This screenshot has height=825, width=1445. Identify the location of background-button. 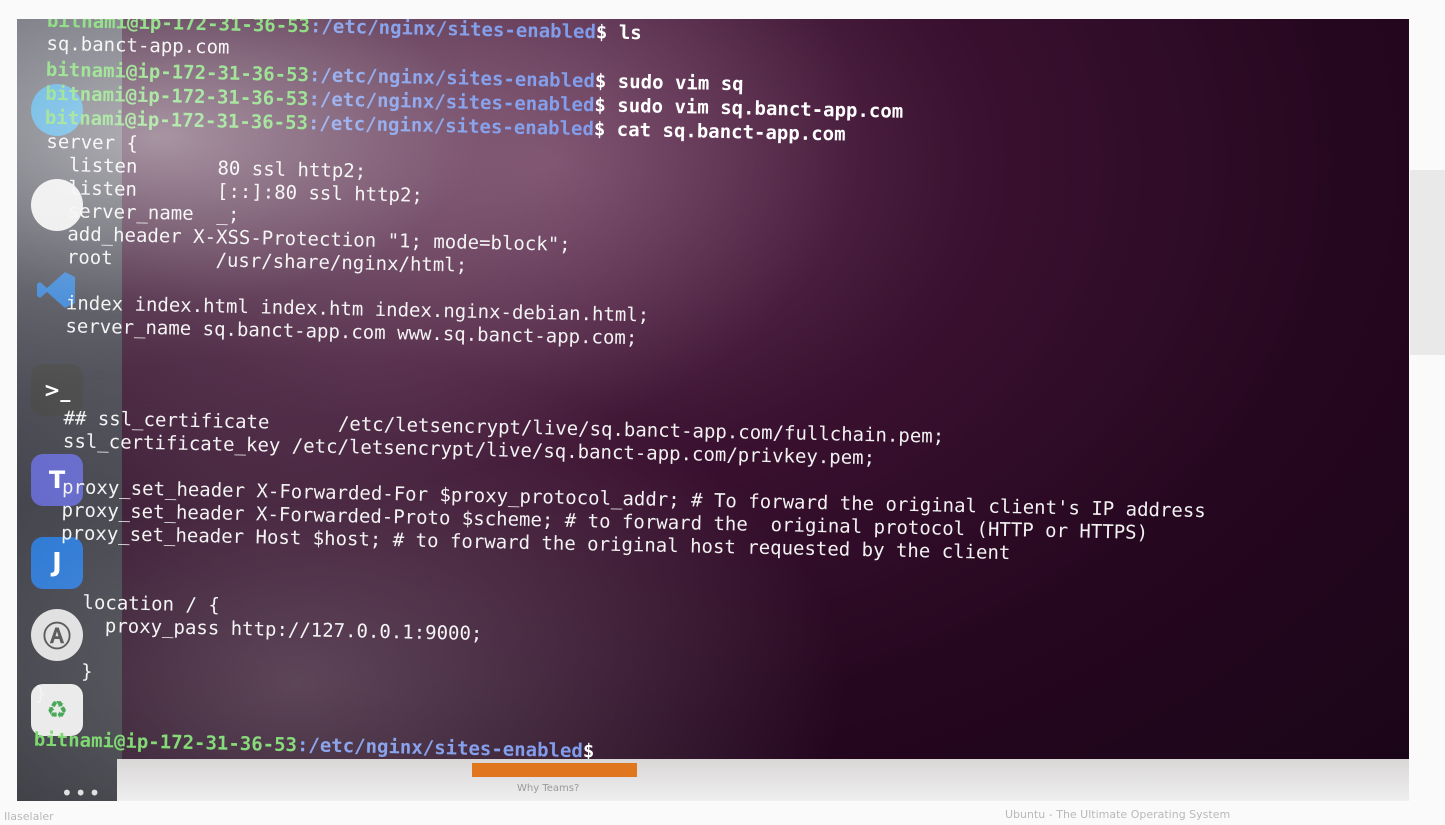
(554, 770).